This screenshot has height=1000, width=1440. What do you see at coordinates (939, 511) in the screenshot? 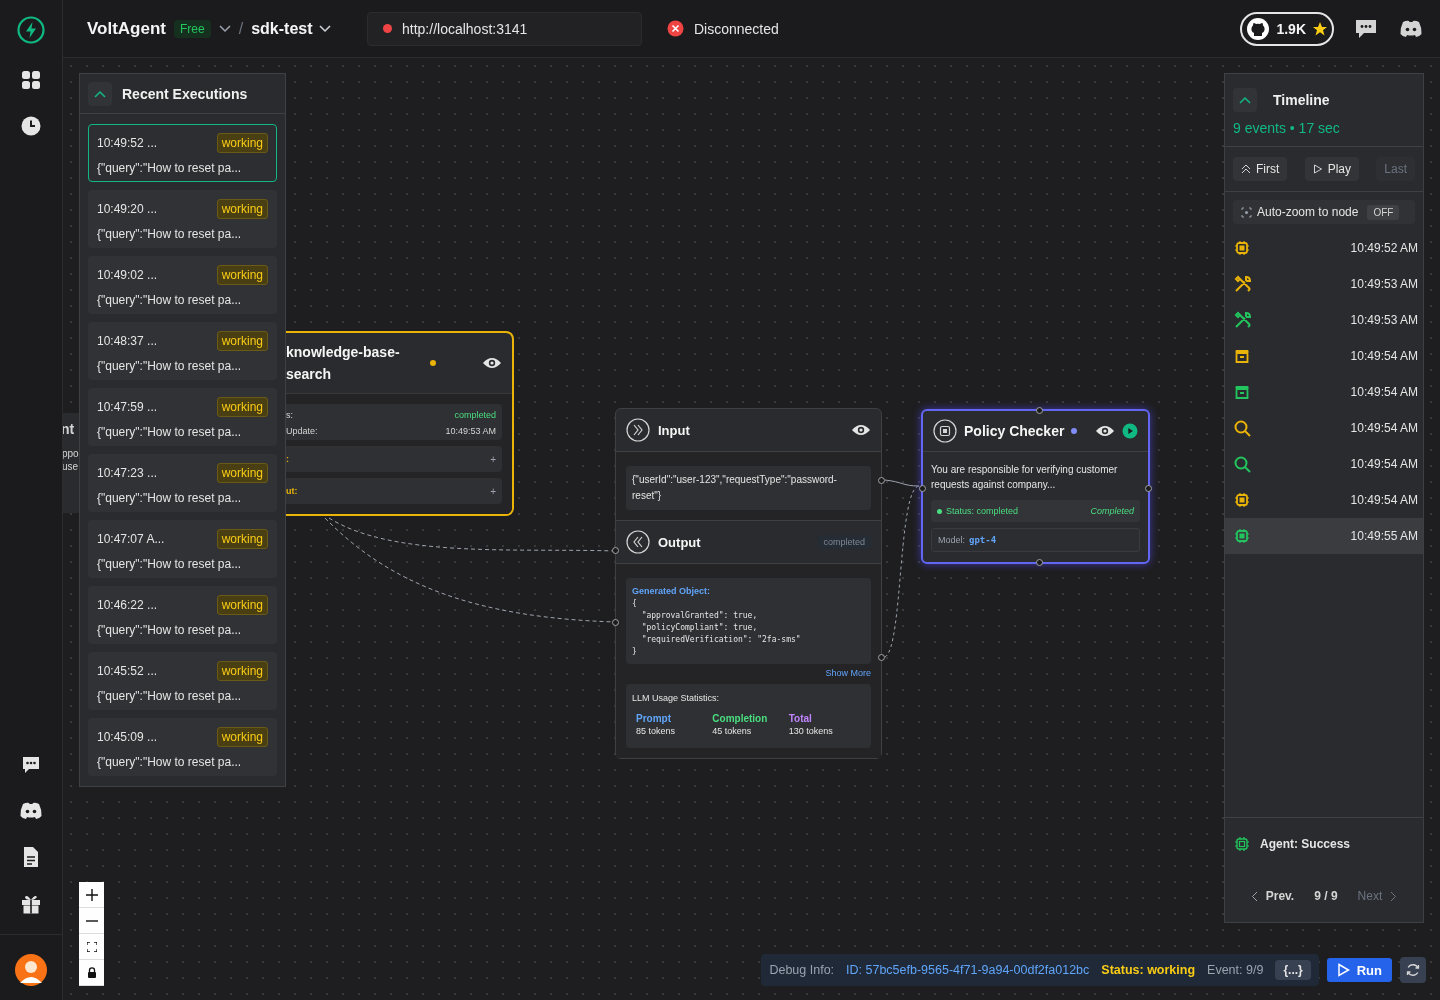
I see `status-dot` at bounding box center [939, 511].